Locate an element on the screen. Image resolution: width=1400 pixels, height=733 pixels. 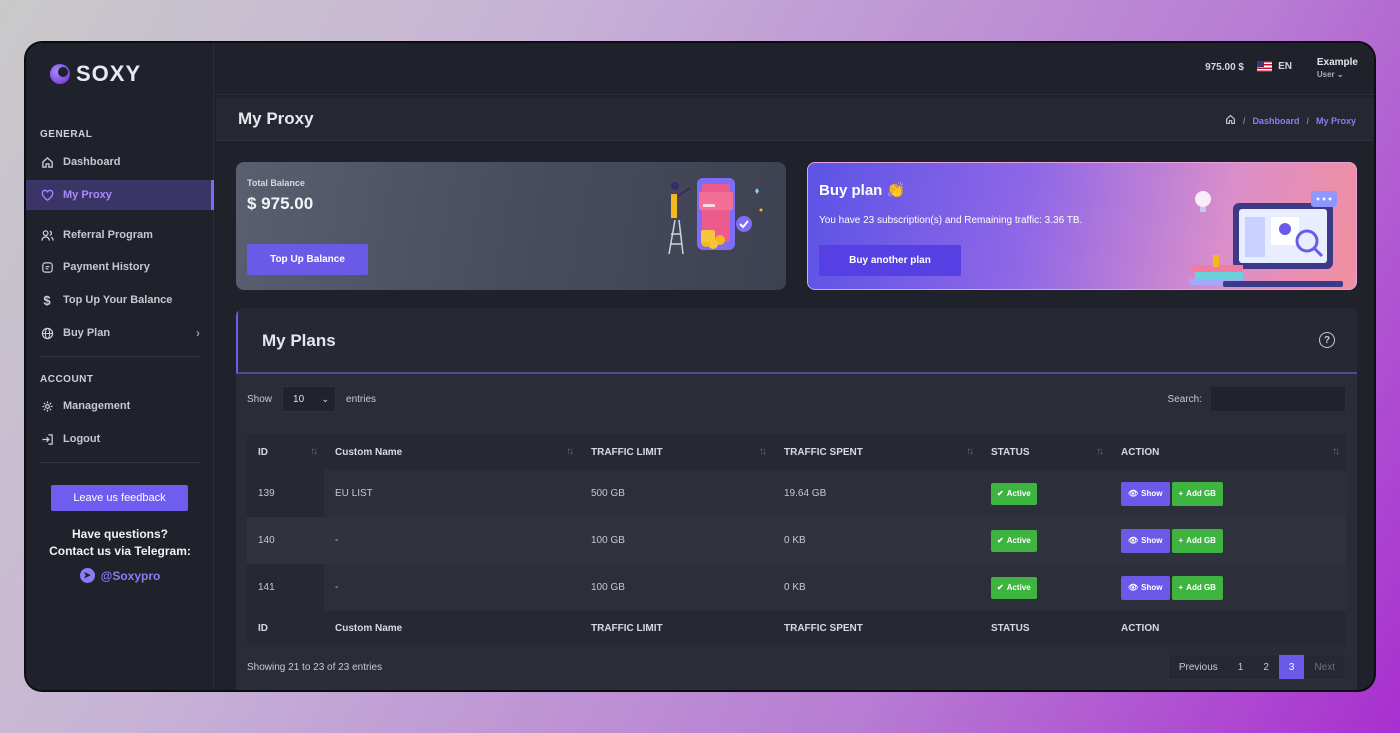
sidebar-item-top-up: $ Top Up Your Balance is located at coordinates (120, 300).